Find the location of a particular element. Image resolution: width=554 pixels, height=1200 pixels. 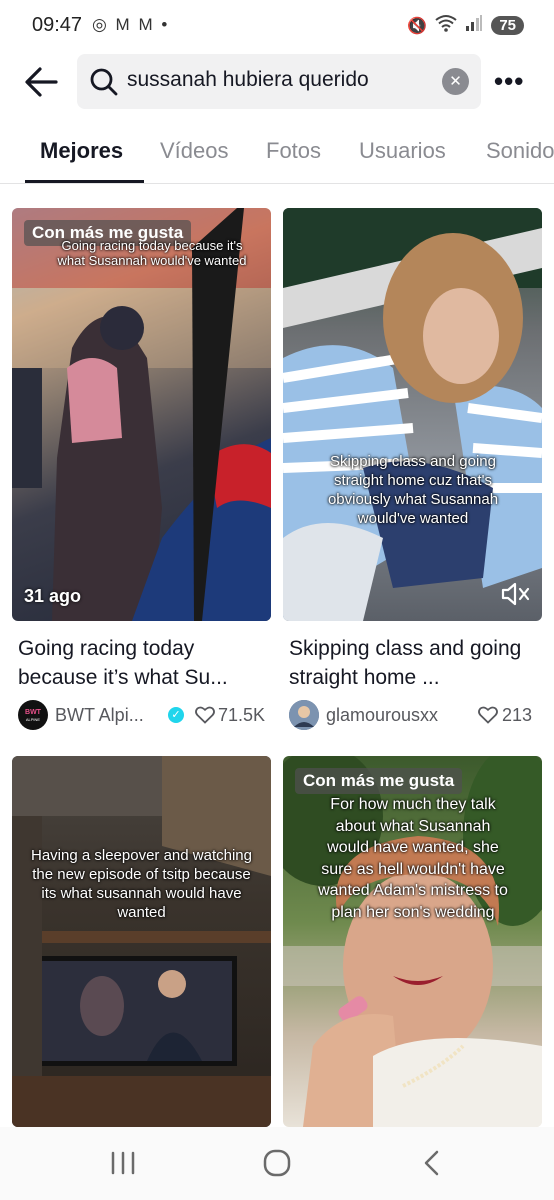

avatar is located at coordinates (304, 715).